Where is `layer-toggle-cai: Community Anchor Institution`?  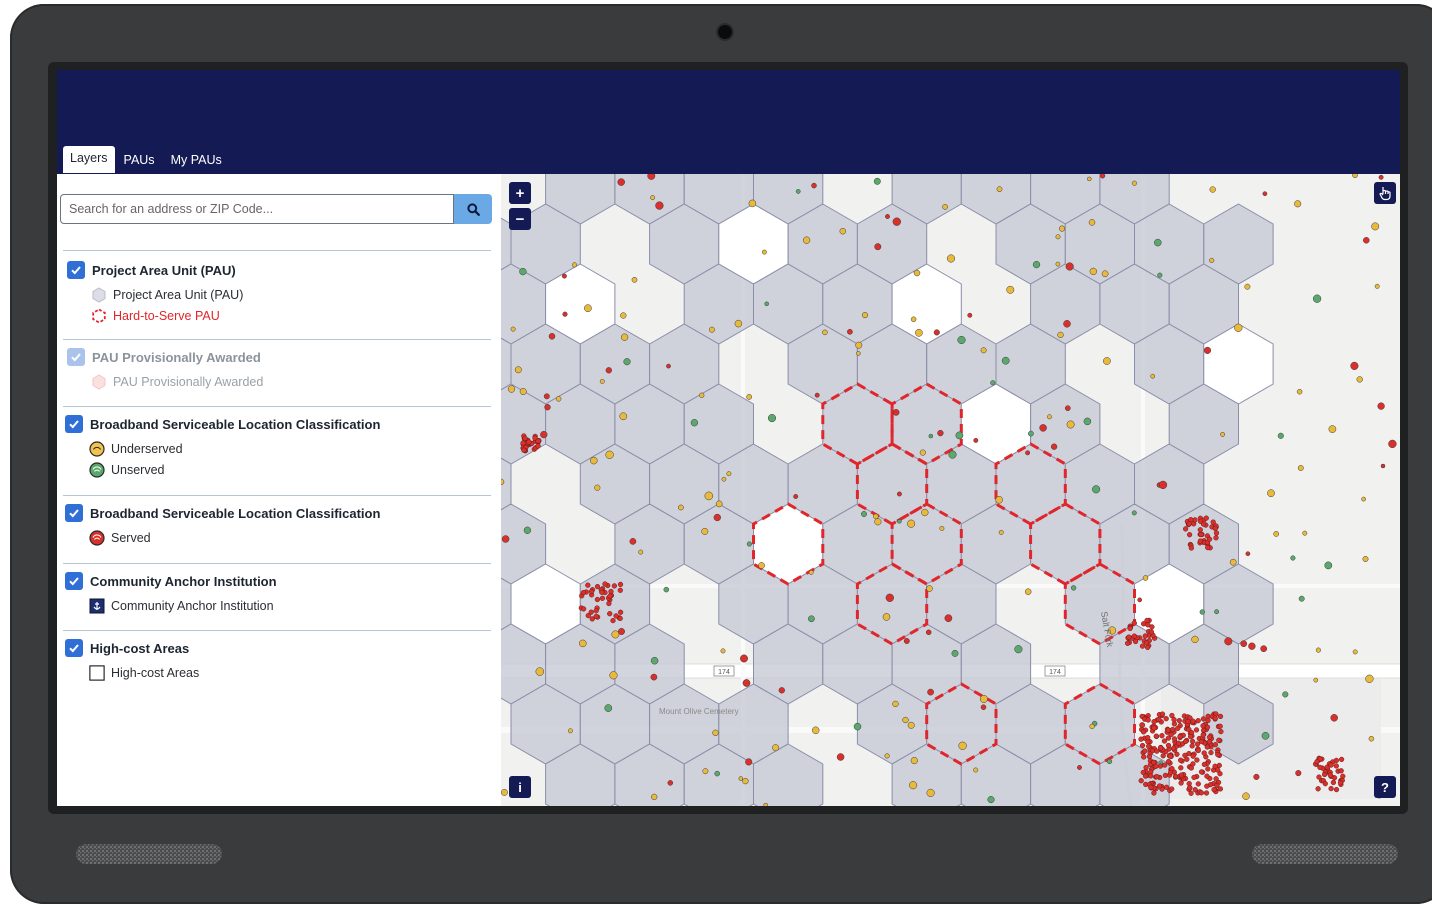
layer-toggle-cai: Community Anchor Institution is located at coordinates (171, 581).